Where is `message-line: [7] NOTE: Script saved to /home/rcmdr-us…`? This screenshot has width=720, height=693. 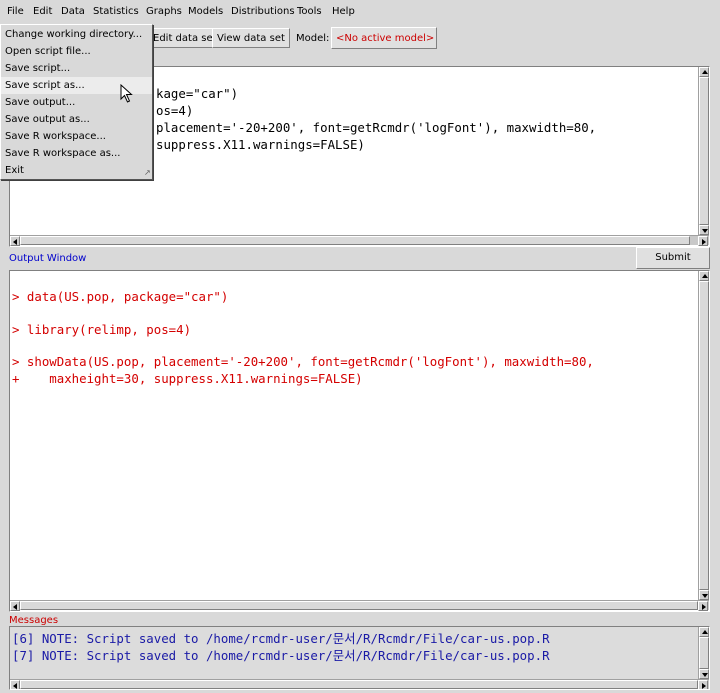 message-line: [7] NOTE: Script saved to /home/rcmdr-us… is located at coordinates (281, 655).